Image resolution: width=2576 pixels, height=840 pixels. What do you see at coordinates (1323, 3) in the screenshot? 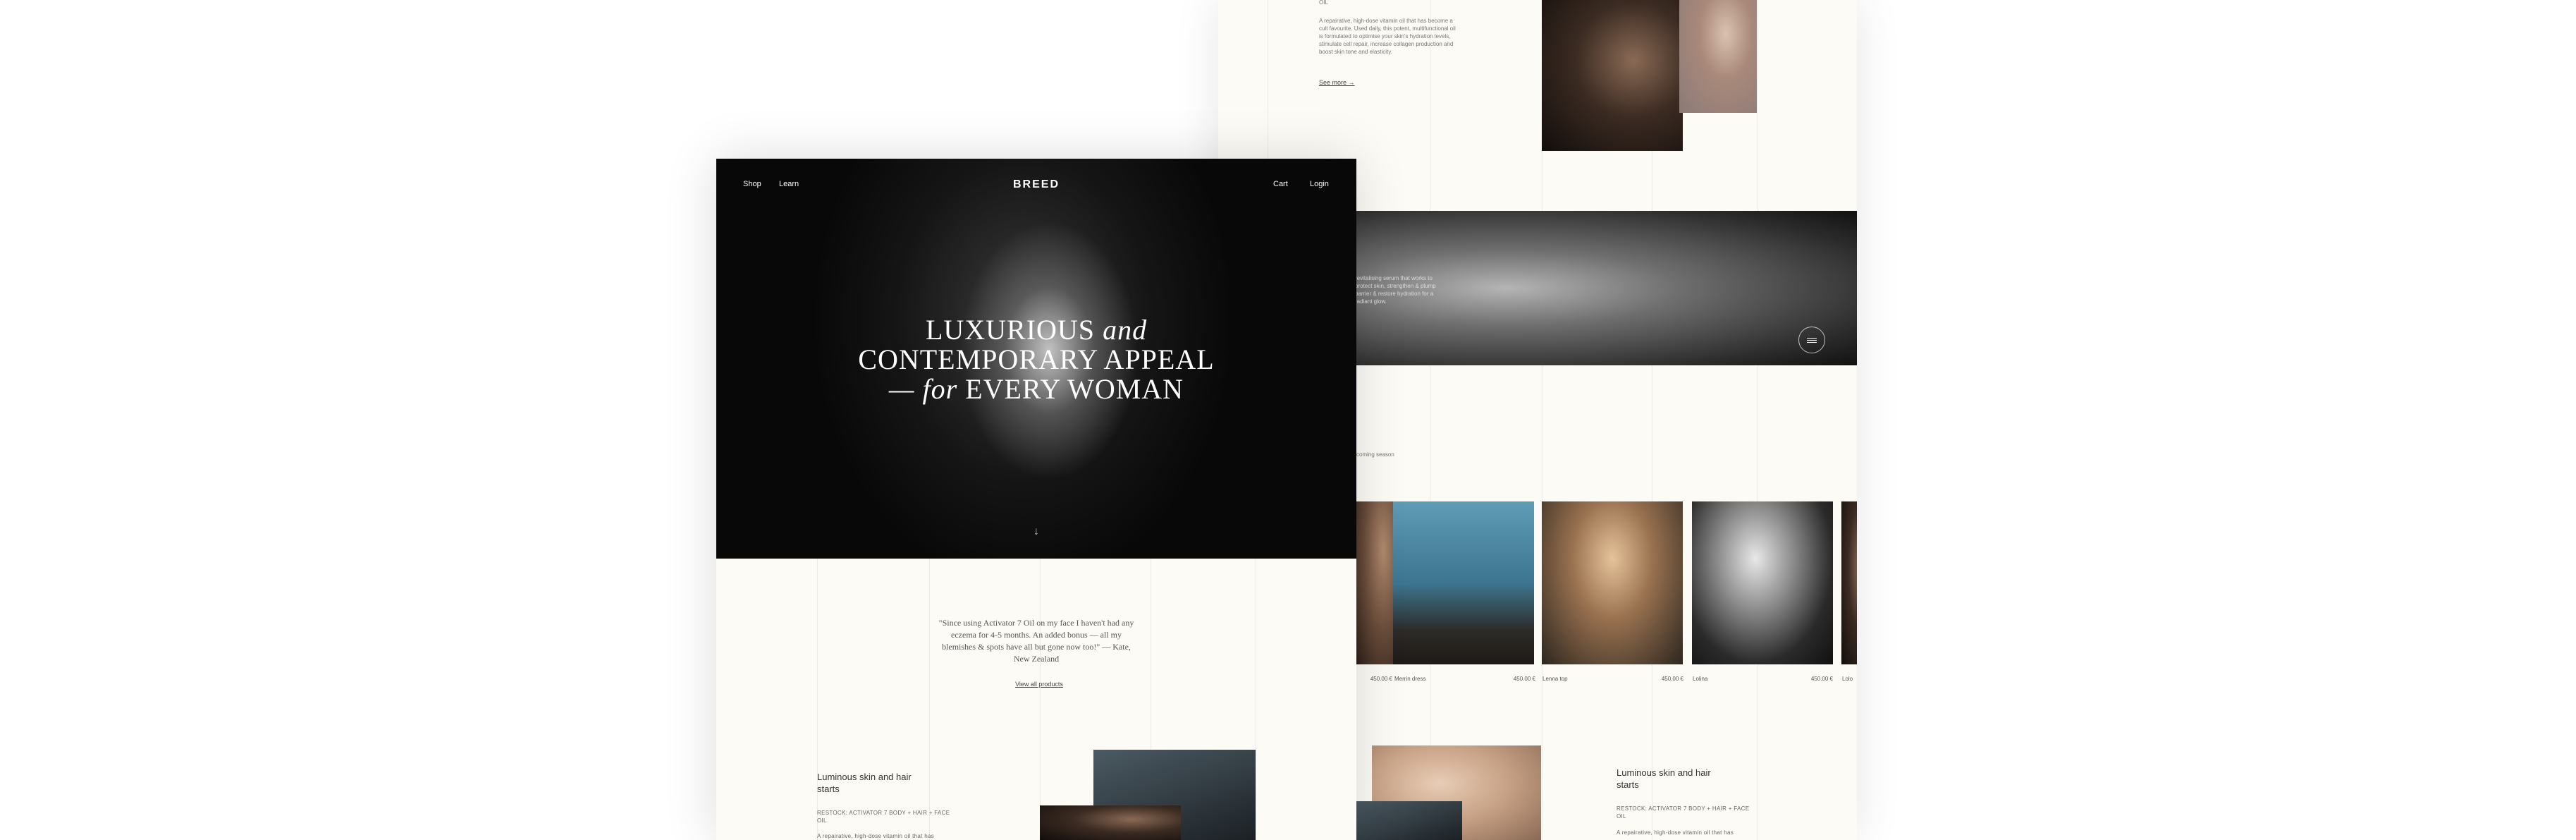
I see `product-oil-label: OIL` at bounding box center [1323, 3].